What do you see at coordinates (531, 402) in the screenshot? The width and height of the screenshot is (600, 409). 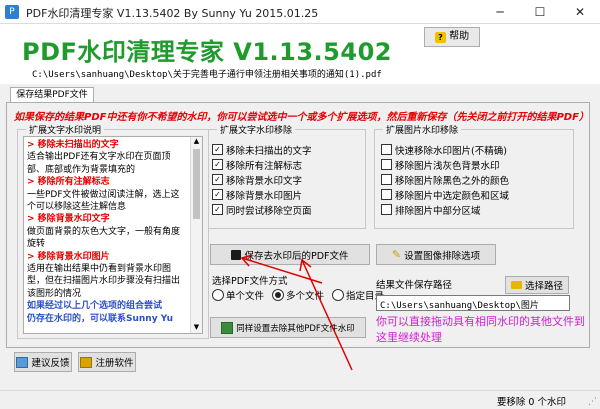 I see `status-text: 要移除 0 个水印` at bounding box center [531, 402].